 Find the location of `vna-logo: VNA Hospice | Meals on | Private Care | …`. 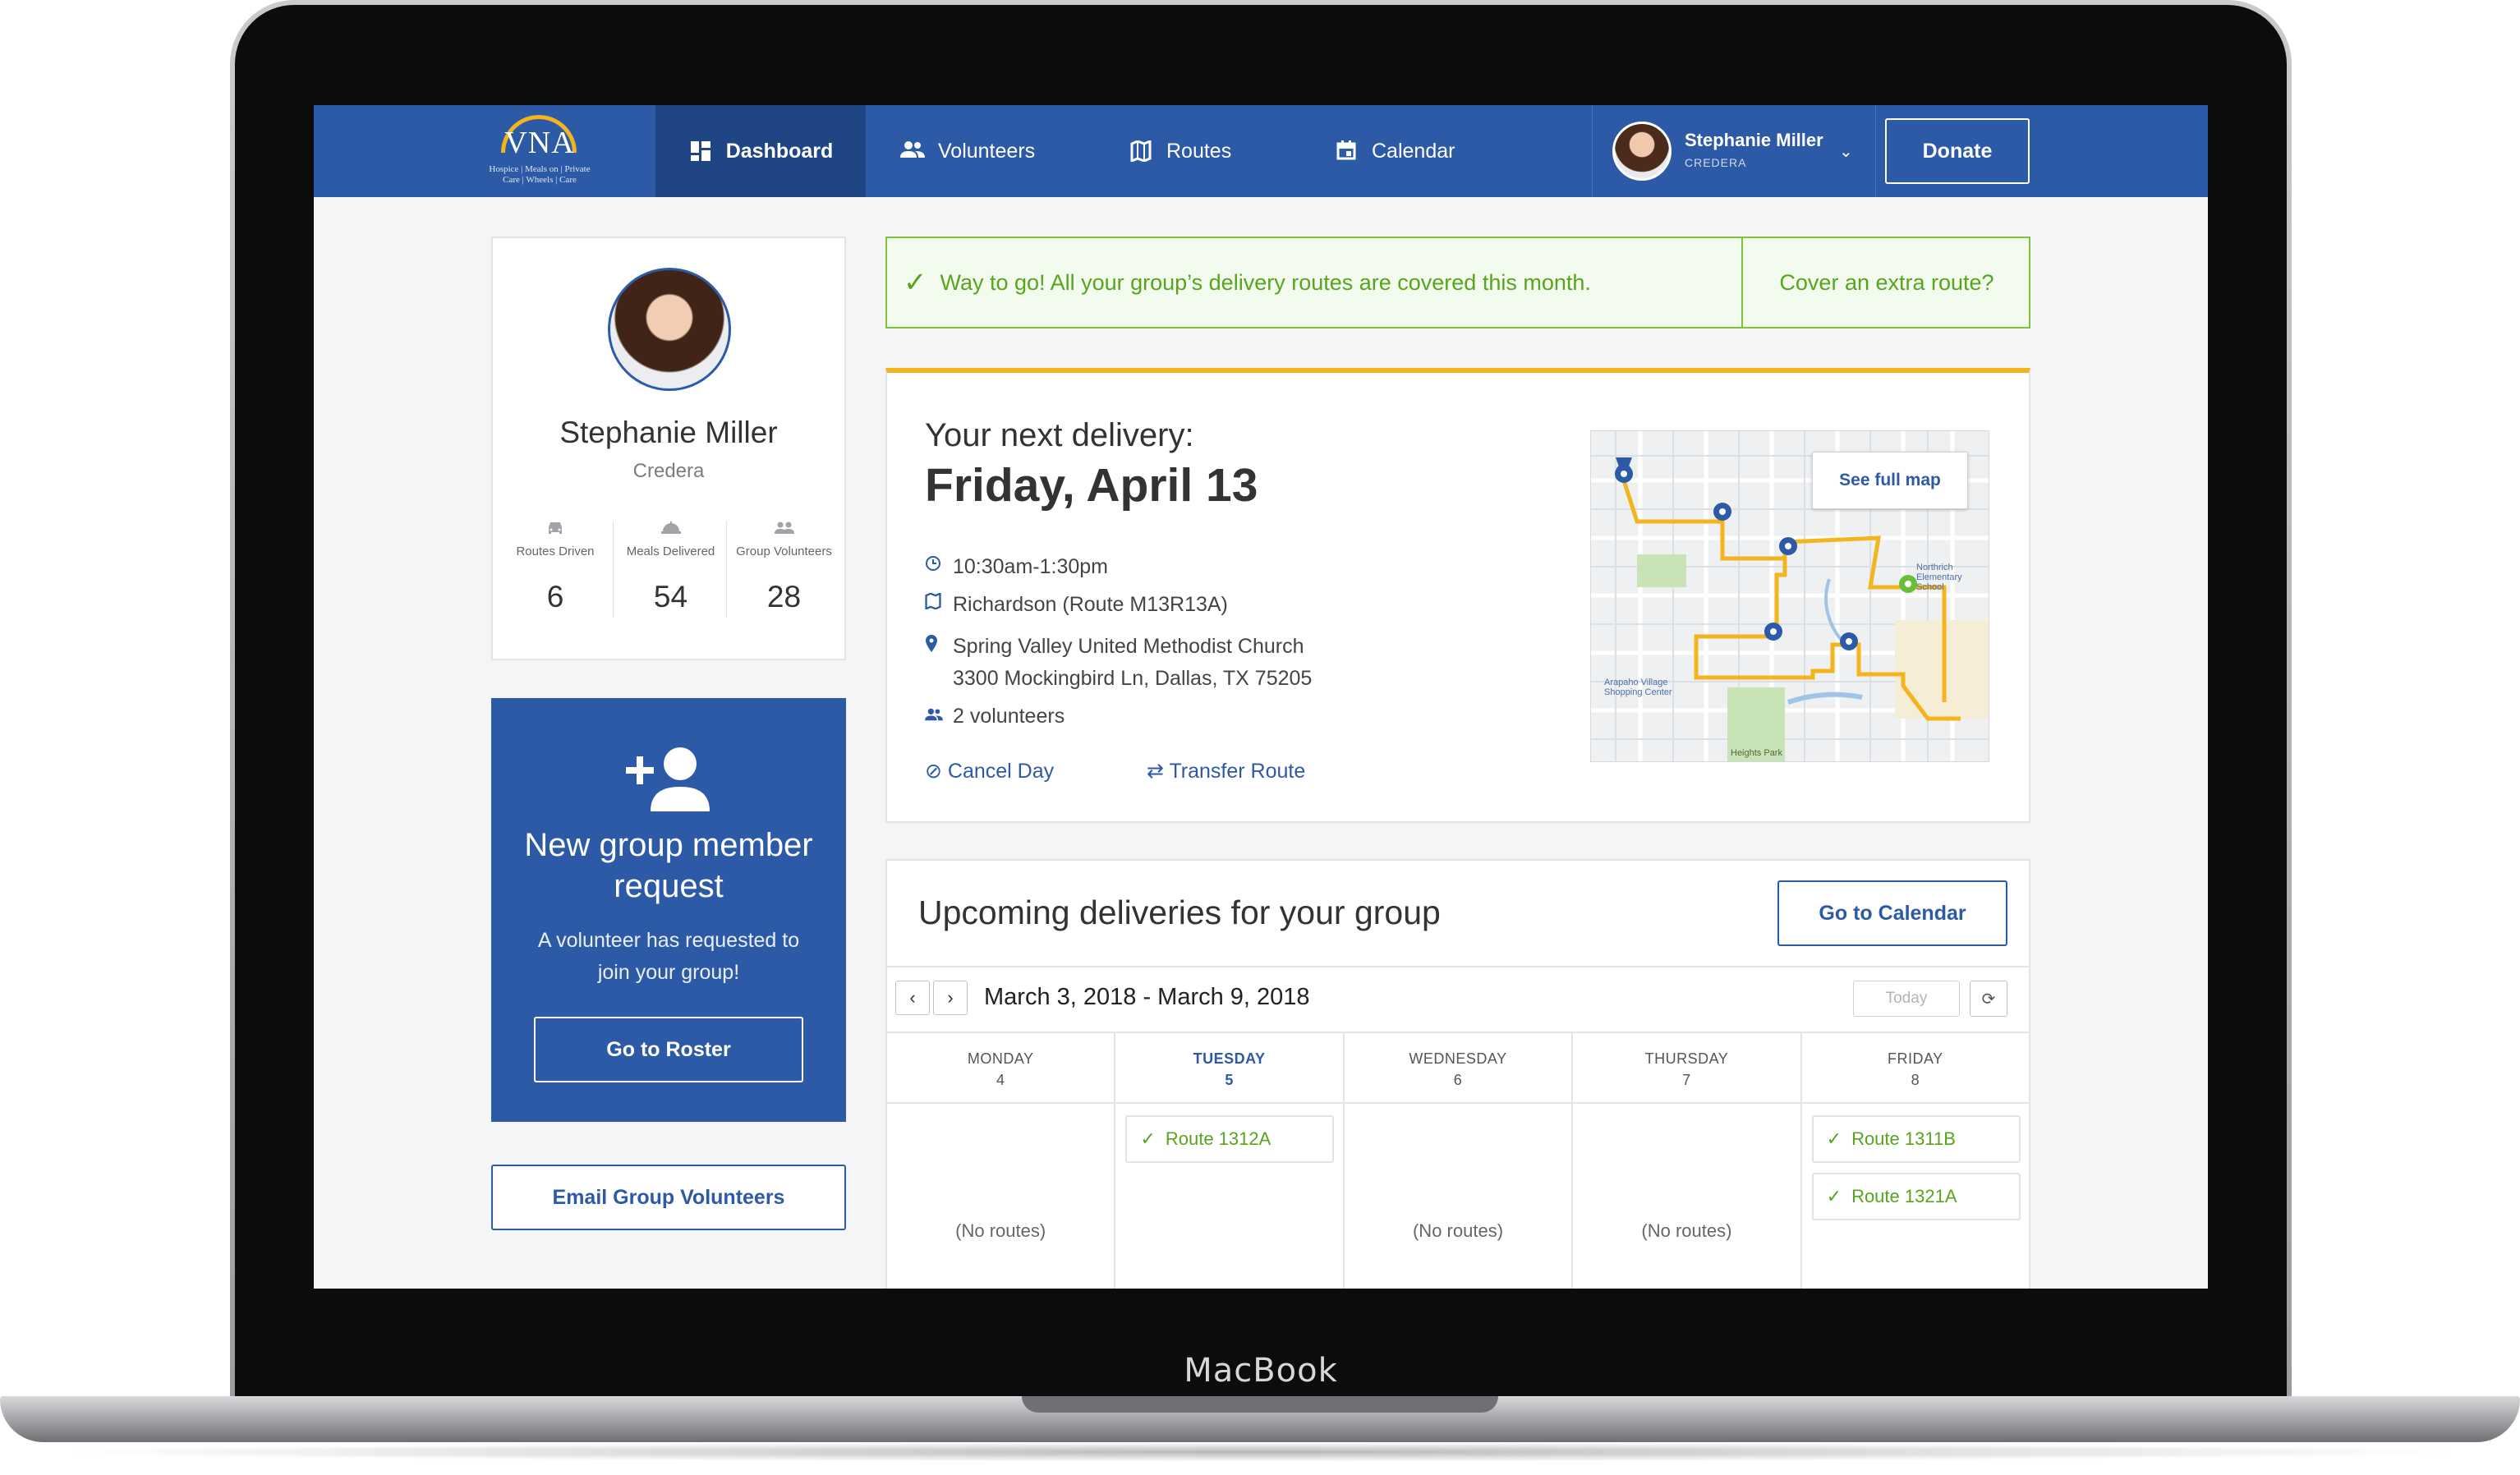

vna-logo: VNA Hospice | Meals on | Private Care | … is located at coordinates (539, 151).